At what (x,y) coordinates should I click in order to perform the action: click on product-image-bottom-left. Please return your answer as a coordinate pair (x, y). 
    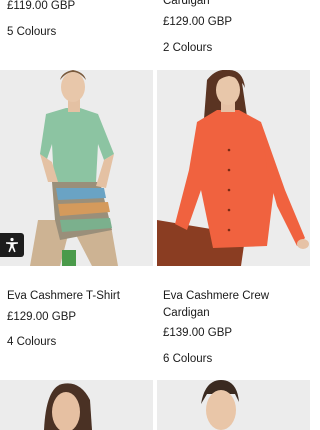
    Looking at the image, I should click on (76, 405).